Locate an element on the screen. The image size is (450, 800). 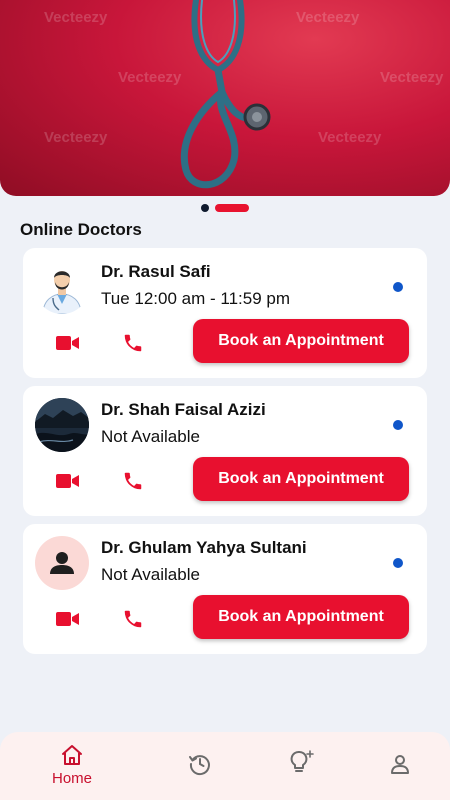
profile-icon is located at coordinates (400, 764).